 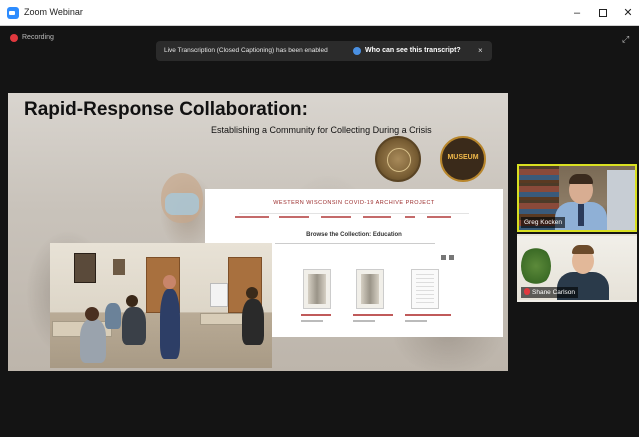 I want to click on teacher-head-image, so click(x=169, y=282).